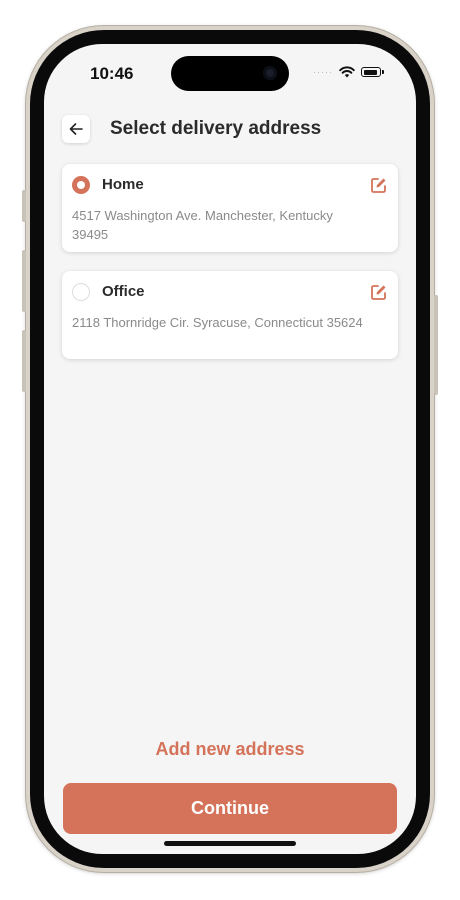  Describe the element at coordinates (383, 72) in the screenshot. I see `battery-cap` at that location.